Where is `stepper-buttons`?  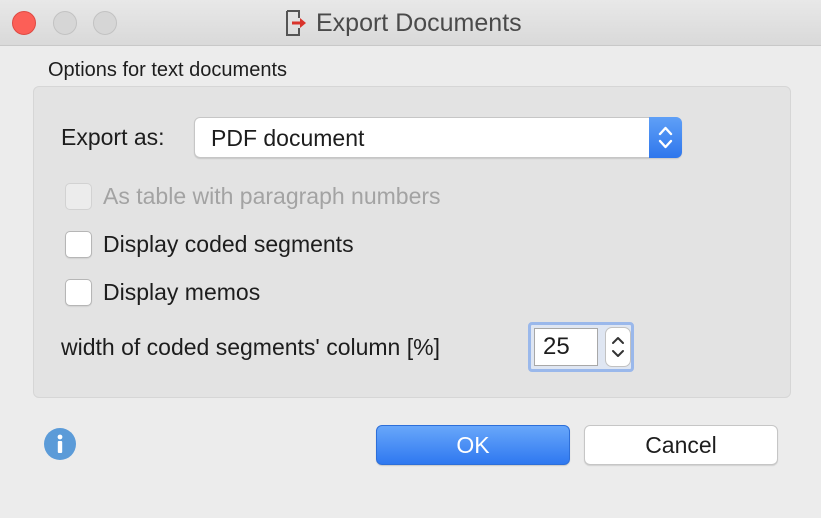 stepper-buttons is located at coordinates (618, 347).